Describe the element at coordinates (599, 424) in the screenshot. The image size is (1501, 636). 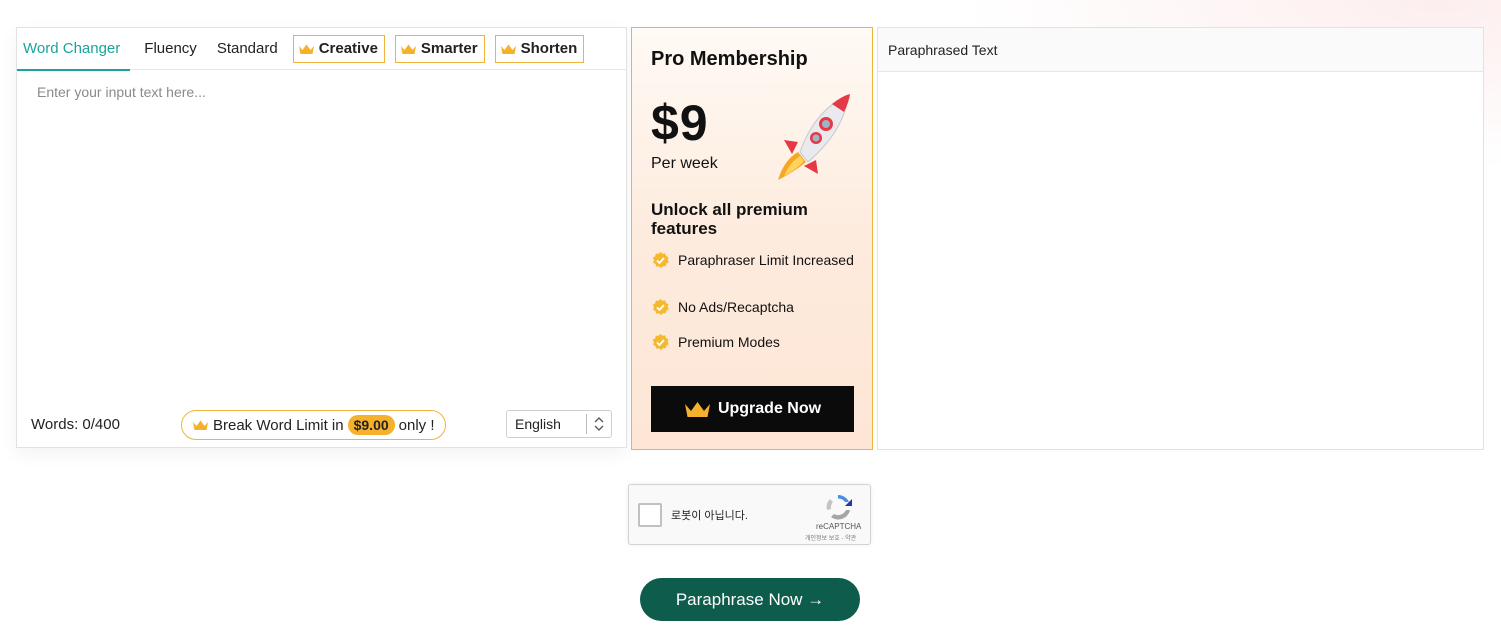
I see `select-arrows-icon` at that location.